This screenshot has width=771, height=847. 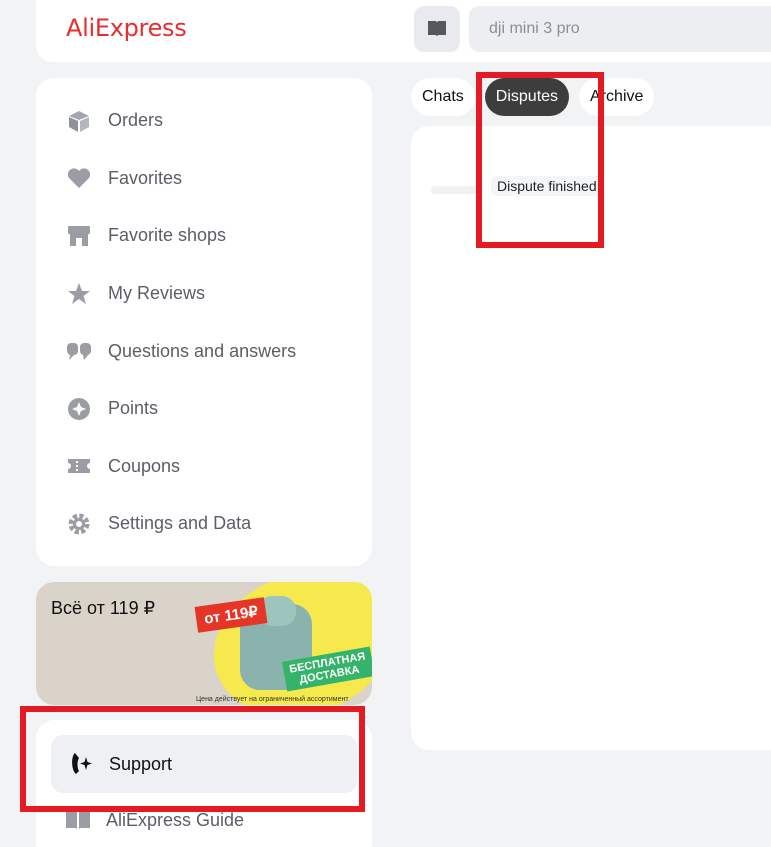 I want to click on search-input, so click(x=620, y=29).